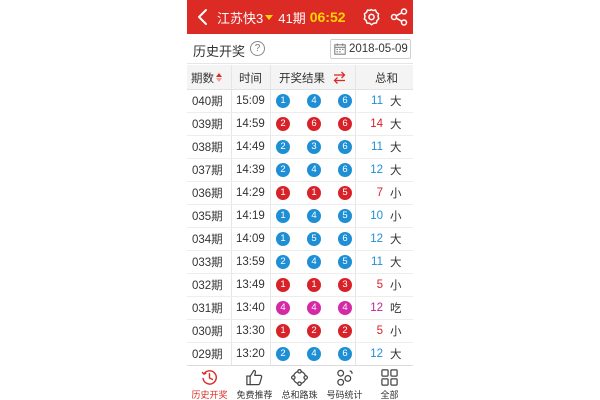 The width and height of the screenshot is (600, 400). Describe the element at coordinates (300, 308) in the screenshot. I see `table-row: 031期 13:40 4 4 4 12 吃` at that location.